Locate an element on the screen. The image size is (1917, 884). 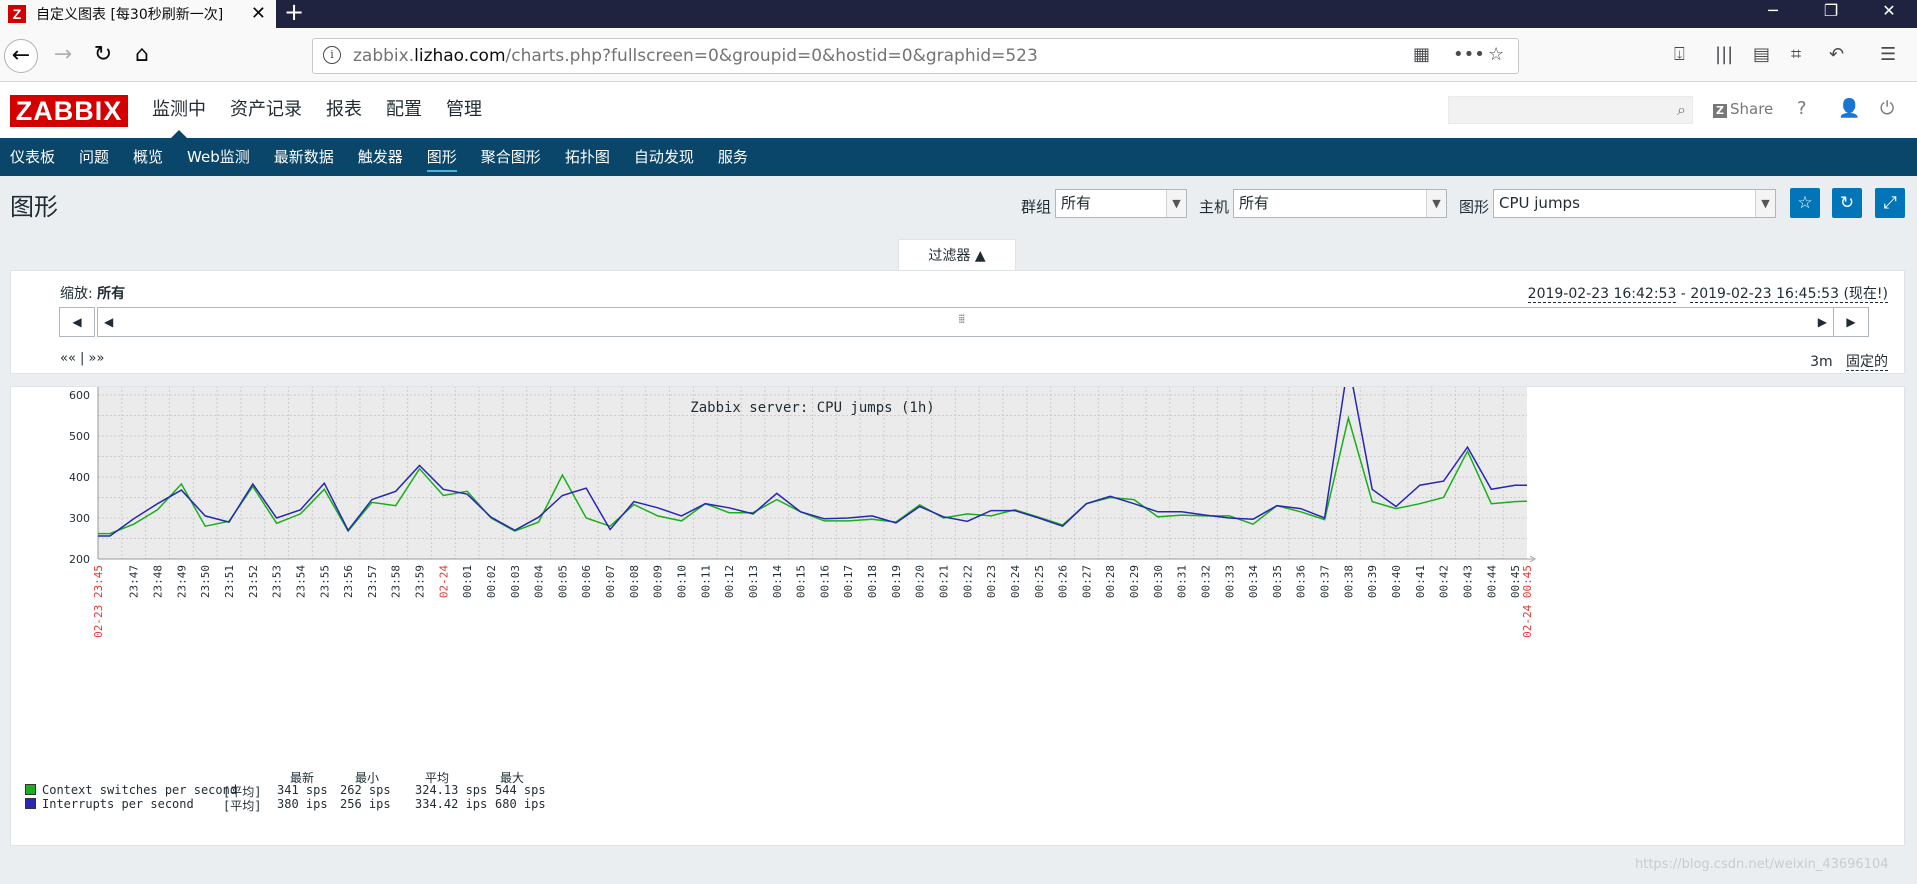
screenshot-icon: ⌗ is located at coordinates (1796, 54).